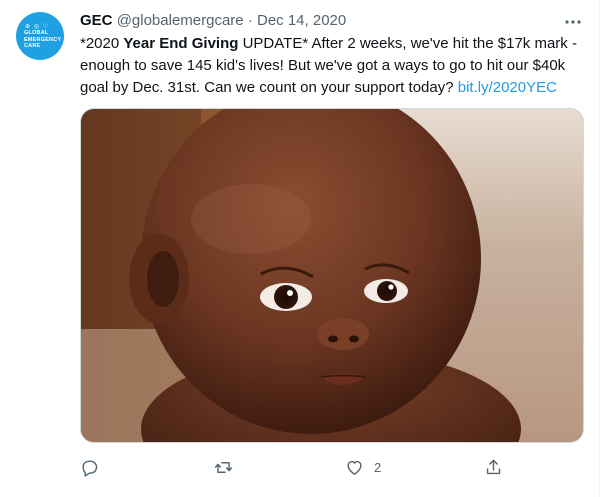 This screenshot has width=600, height=497. What do you see at coordinates (102, 43) in the screenshot?
I see `tweet-text-part: *2020` at bounding box center [102, 43].